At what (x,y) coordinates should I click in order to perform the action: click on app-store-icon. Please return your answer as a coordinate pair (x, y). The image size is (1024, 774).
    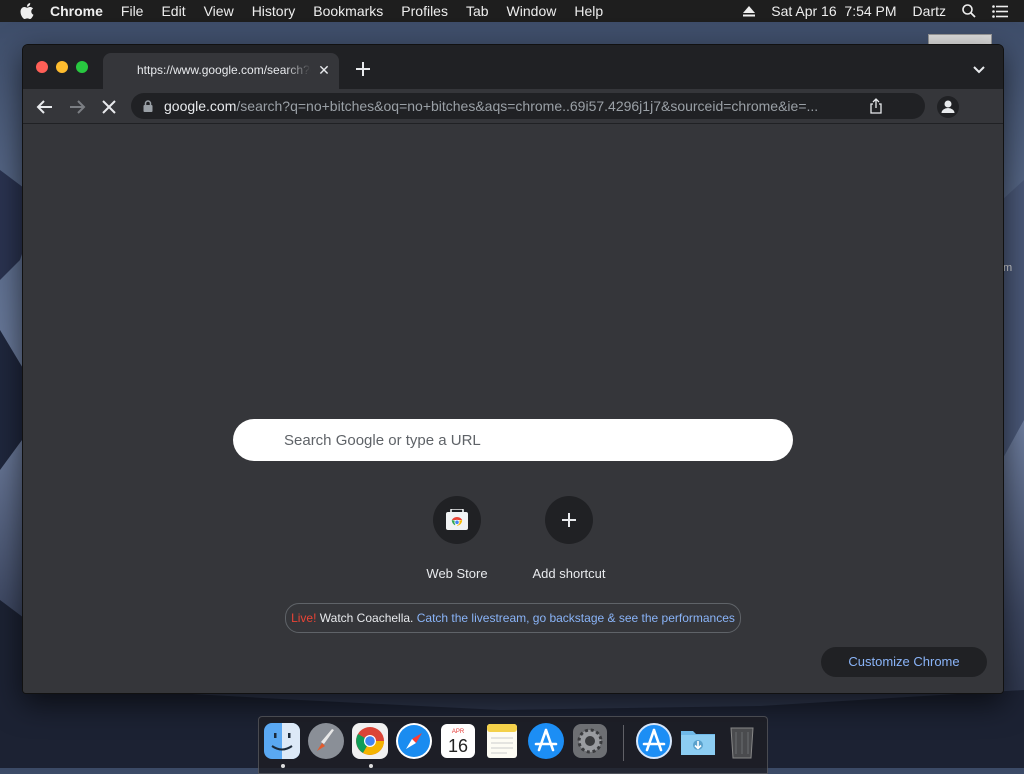
    Looking at the image, I should click on (546, 741).